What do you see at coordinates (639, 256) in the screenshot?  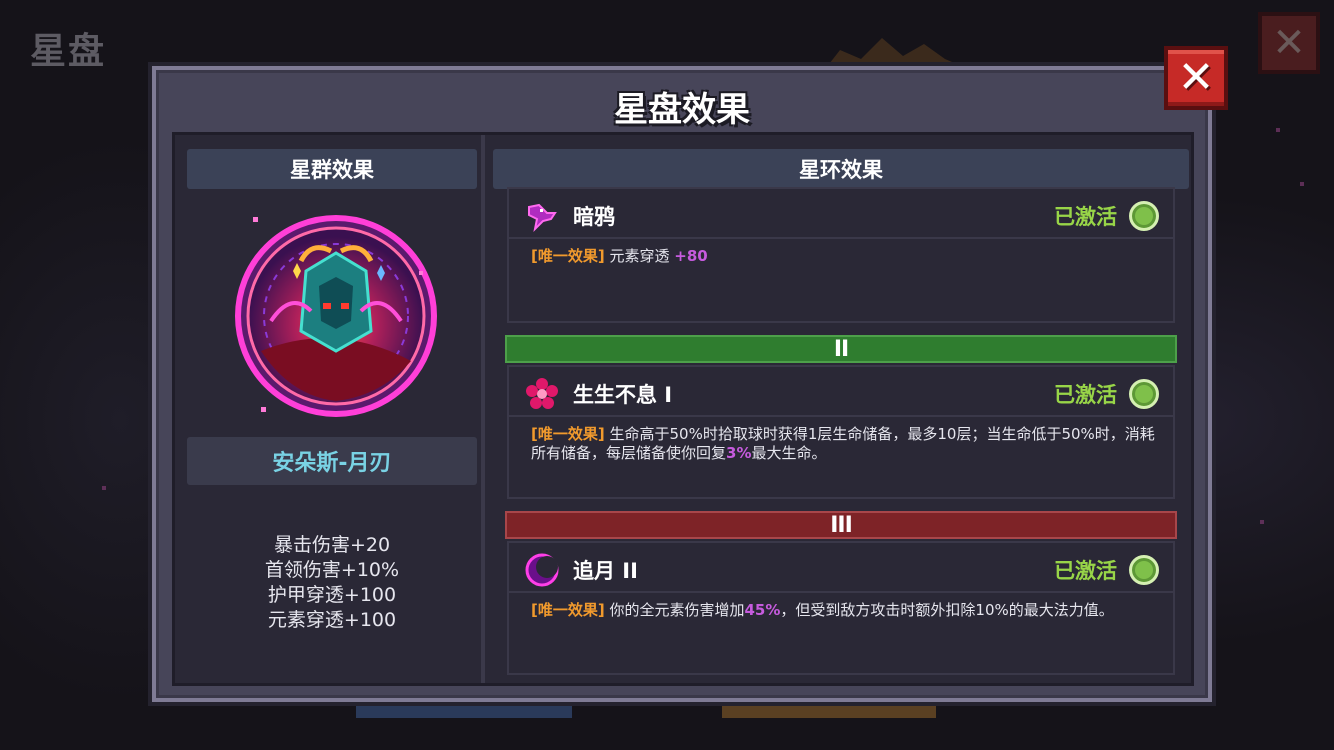 I see `description-text: 元素穿透` at bounding box center [639, 256].